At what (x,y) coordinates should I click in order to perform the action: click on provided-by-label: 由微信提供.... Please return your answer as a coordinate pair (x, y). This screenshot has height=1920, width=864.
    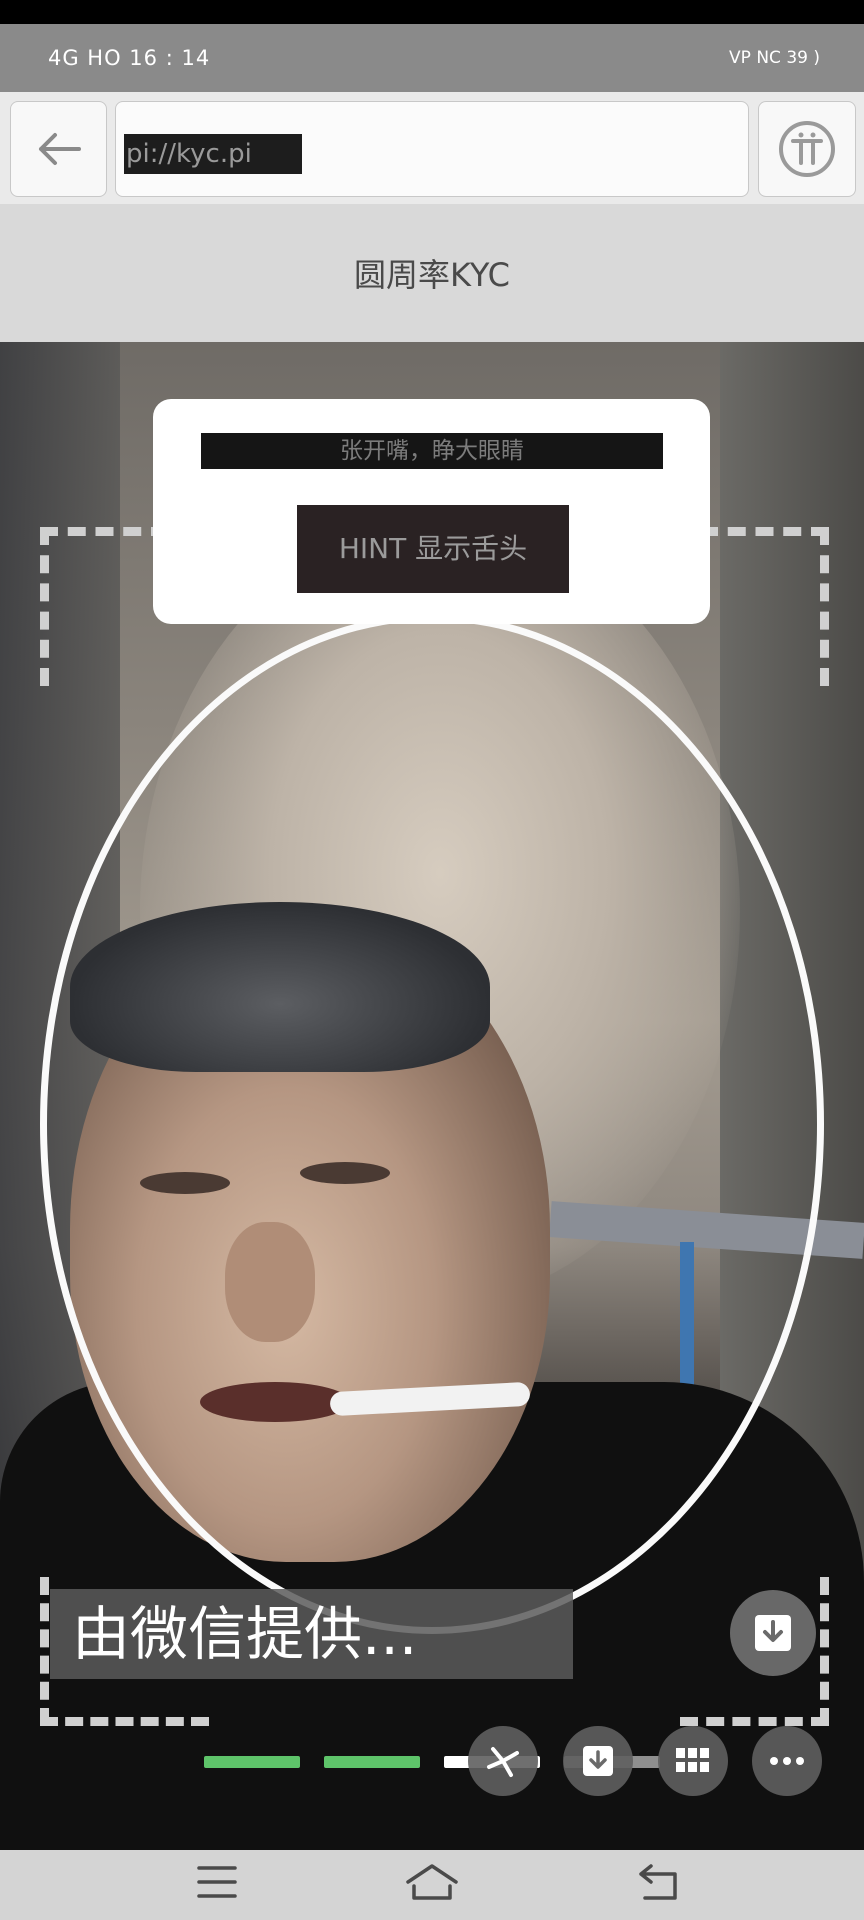
    Looking at the image, I should click on (311, 1634).